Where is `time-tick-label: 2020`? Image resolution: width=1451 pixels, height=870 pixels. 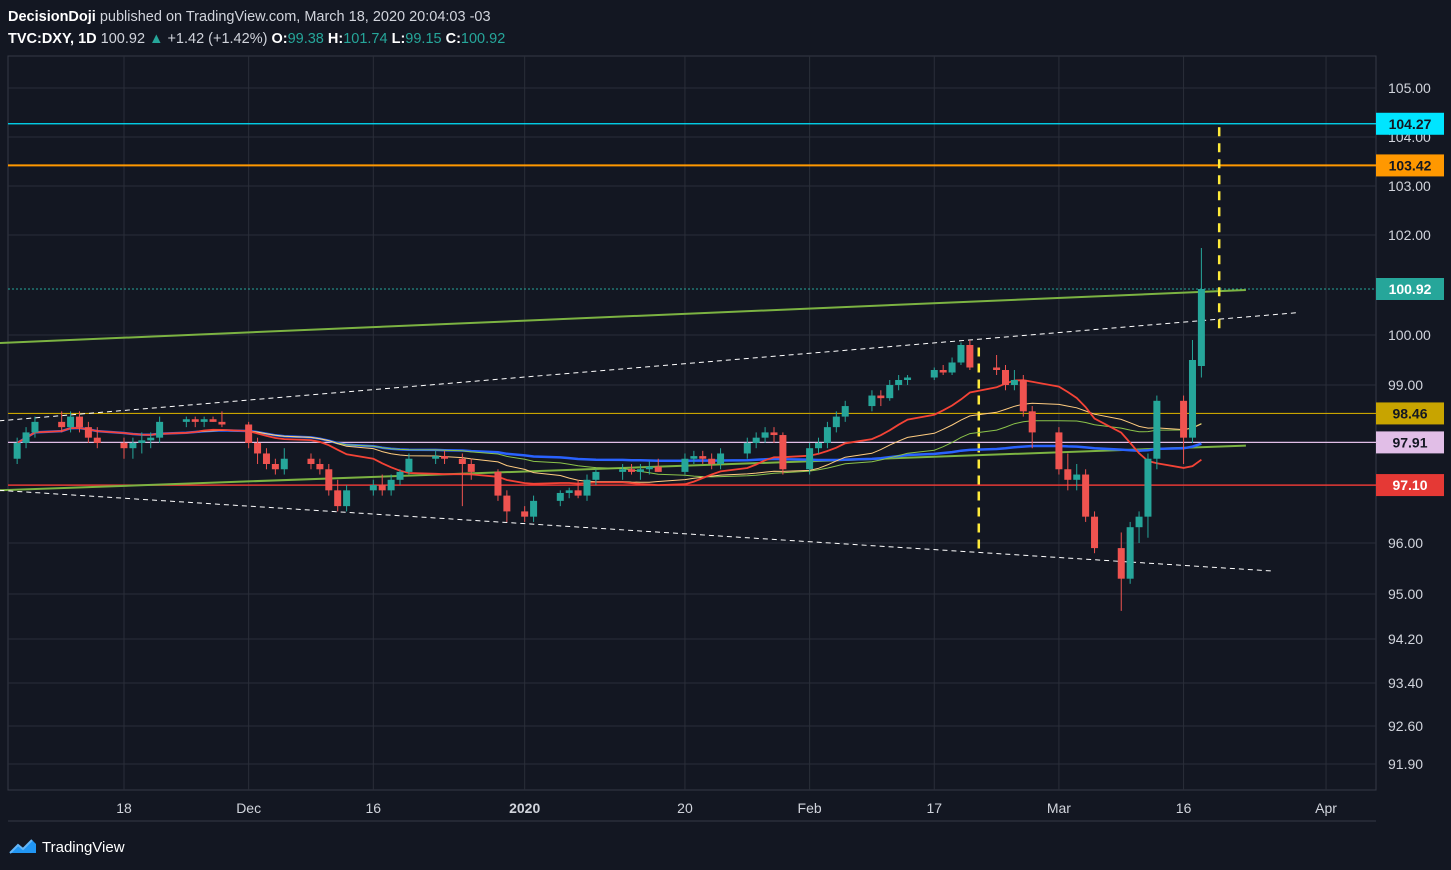 time-tick-label: 2020 is located at coordinates (524, 808).